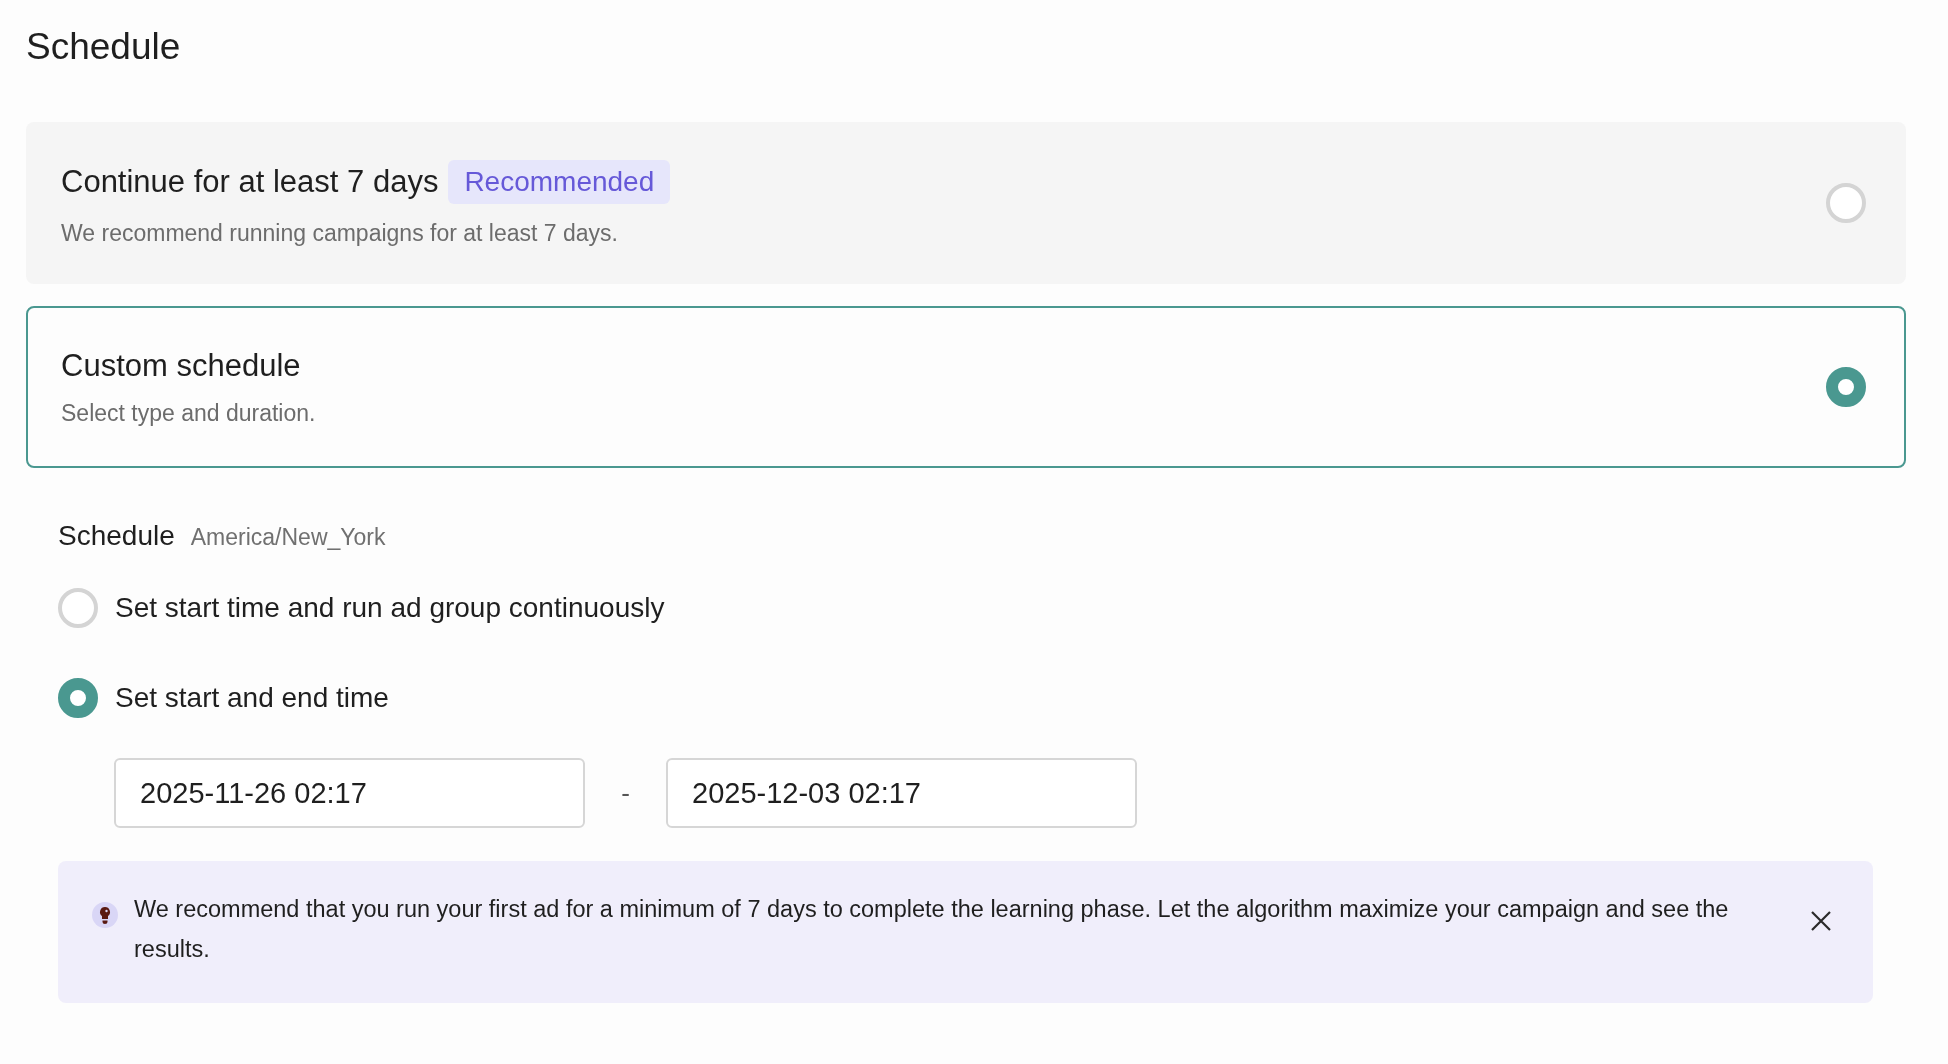 The image size is (1948, 1064). What do you see at coordinates (340, 233) in the screenshot?
I see `option-description: We recommend running campaigns for at least 7 days.` at bounding box center [340, 233].